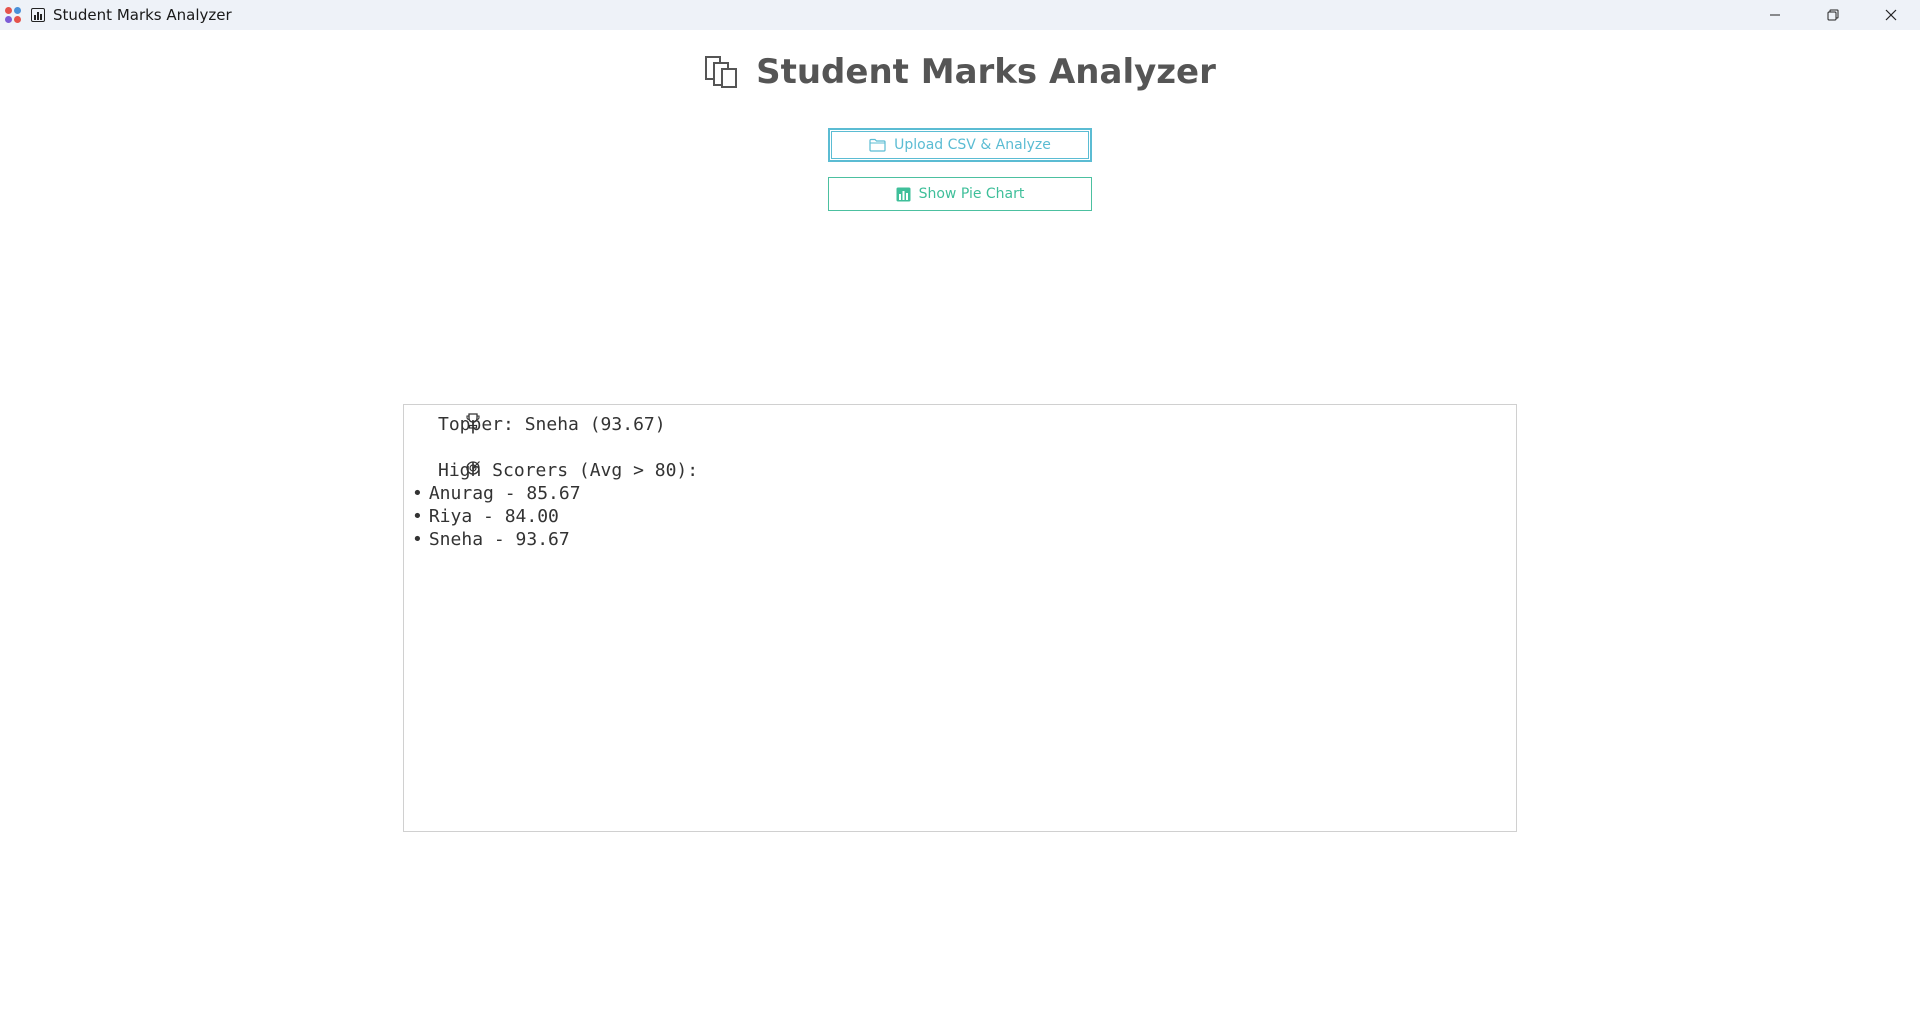 The height and width of the screenshot is (1020, 1920). I want to click on high-scorers-heading-line: High Scorers (Avg > 80):, so click(960, 470).